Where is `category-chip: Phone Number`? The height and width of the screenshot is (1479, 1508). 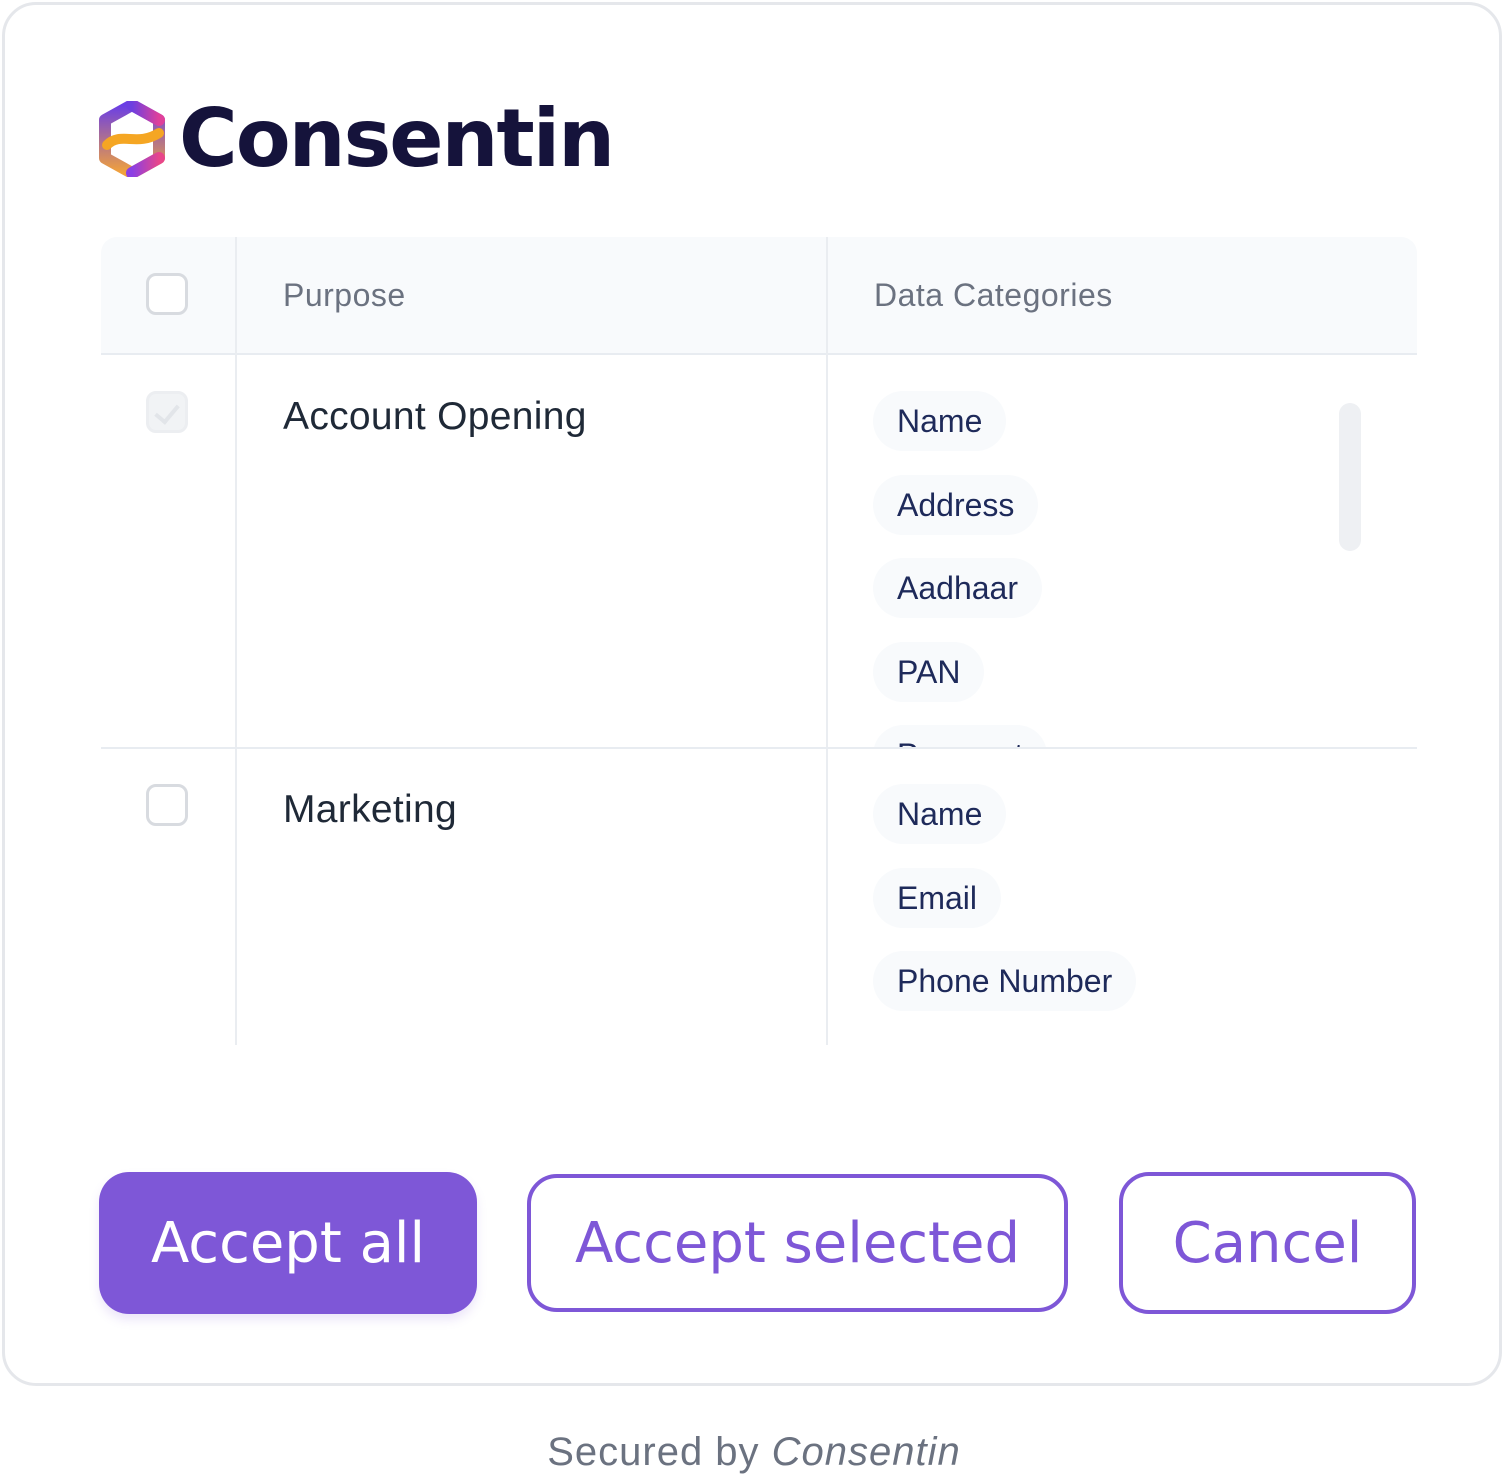 category-chip: Phone Number is located at coordinates (1005, 981).